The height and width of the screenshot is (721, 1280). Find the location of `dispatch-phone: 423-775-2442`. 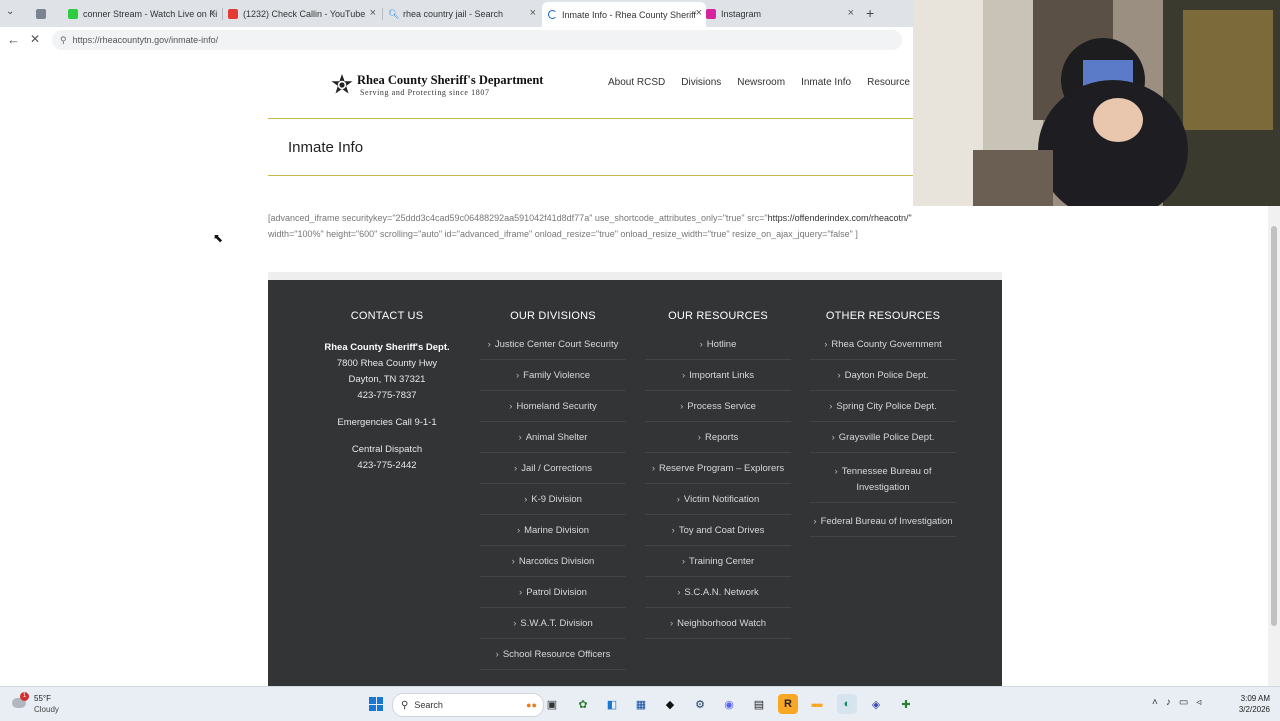

dispatch-phone: 423-775-2442 is located at coordinates (387, 466).